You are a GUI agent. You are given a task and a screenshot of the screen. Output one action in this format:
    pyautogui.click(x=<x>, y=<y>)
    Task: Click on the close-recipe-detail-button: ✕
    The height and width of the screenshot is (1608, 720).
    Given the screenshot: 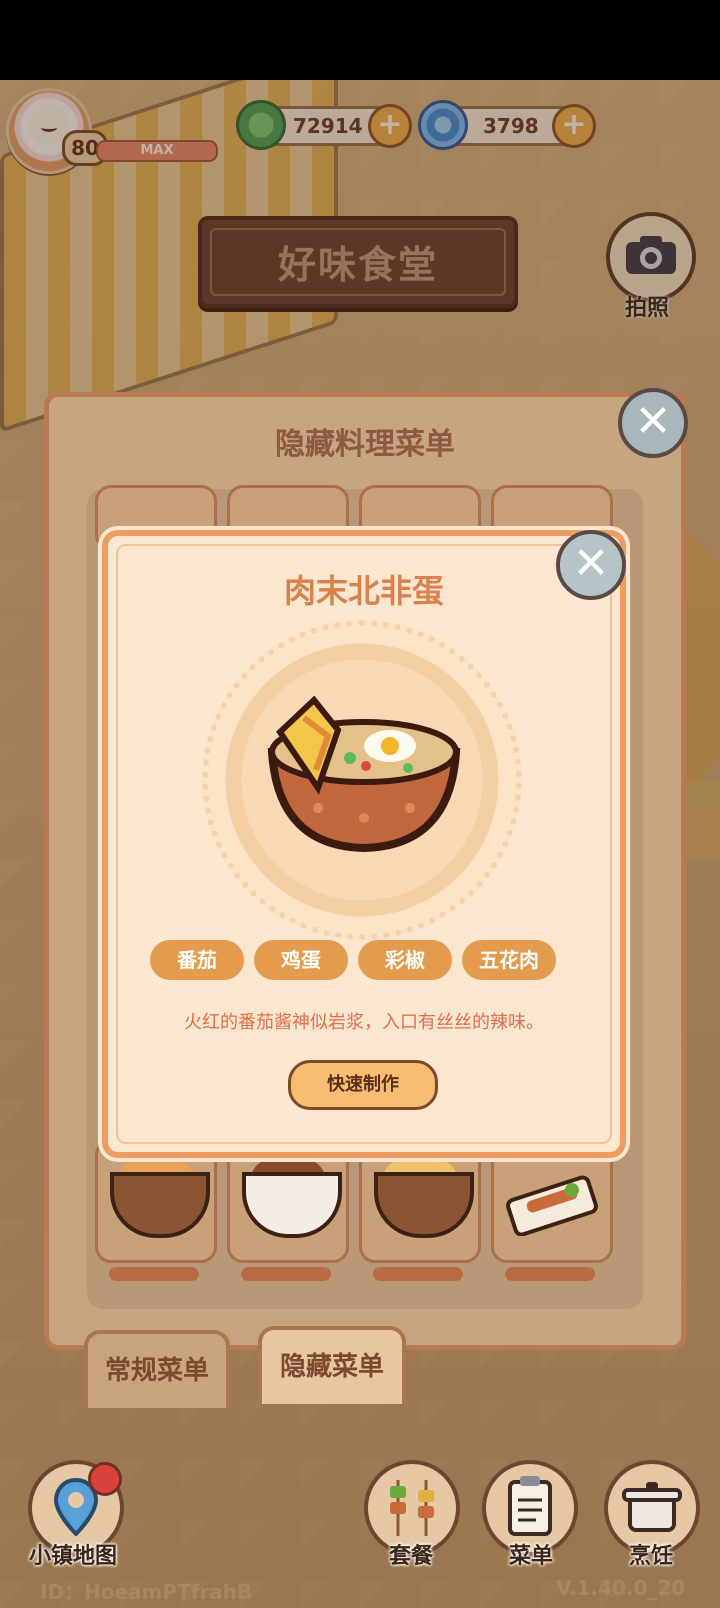 What is the action you would take?
    pyautogui.click(x=591, y=565)
    